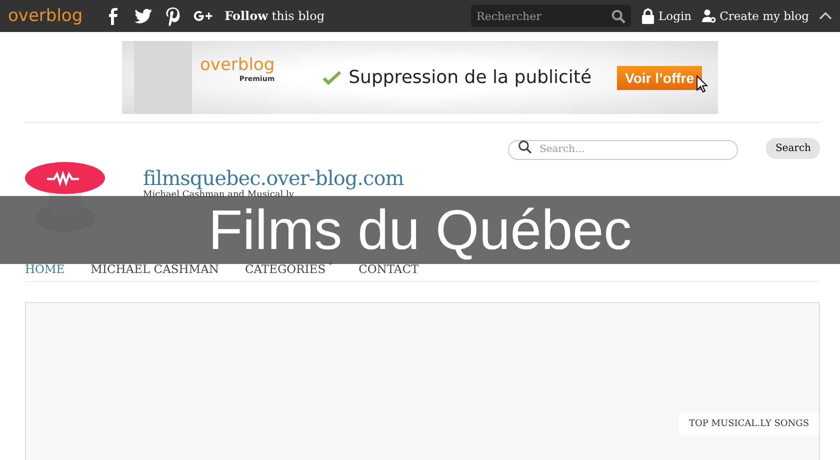 This screenshot has width=840, height=460. I want to click on blog-title: filmsquebec.over-blog.com, so click(273, 178).